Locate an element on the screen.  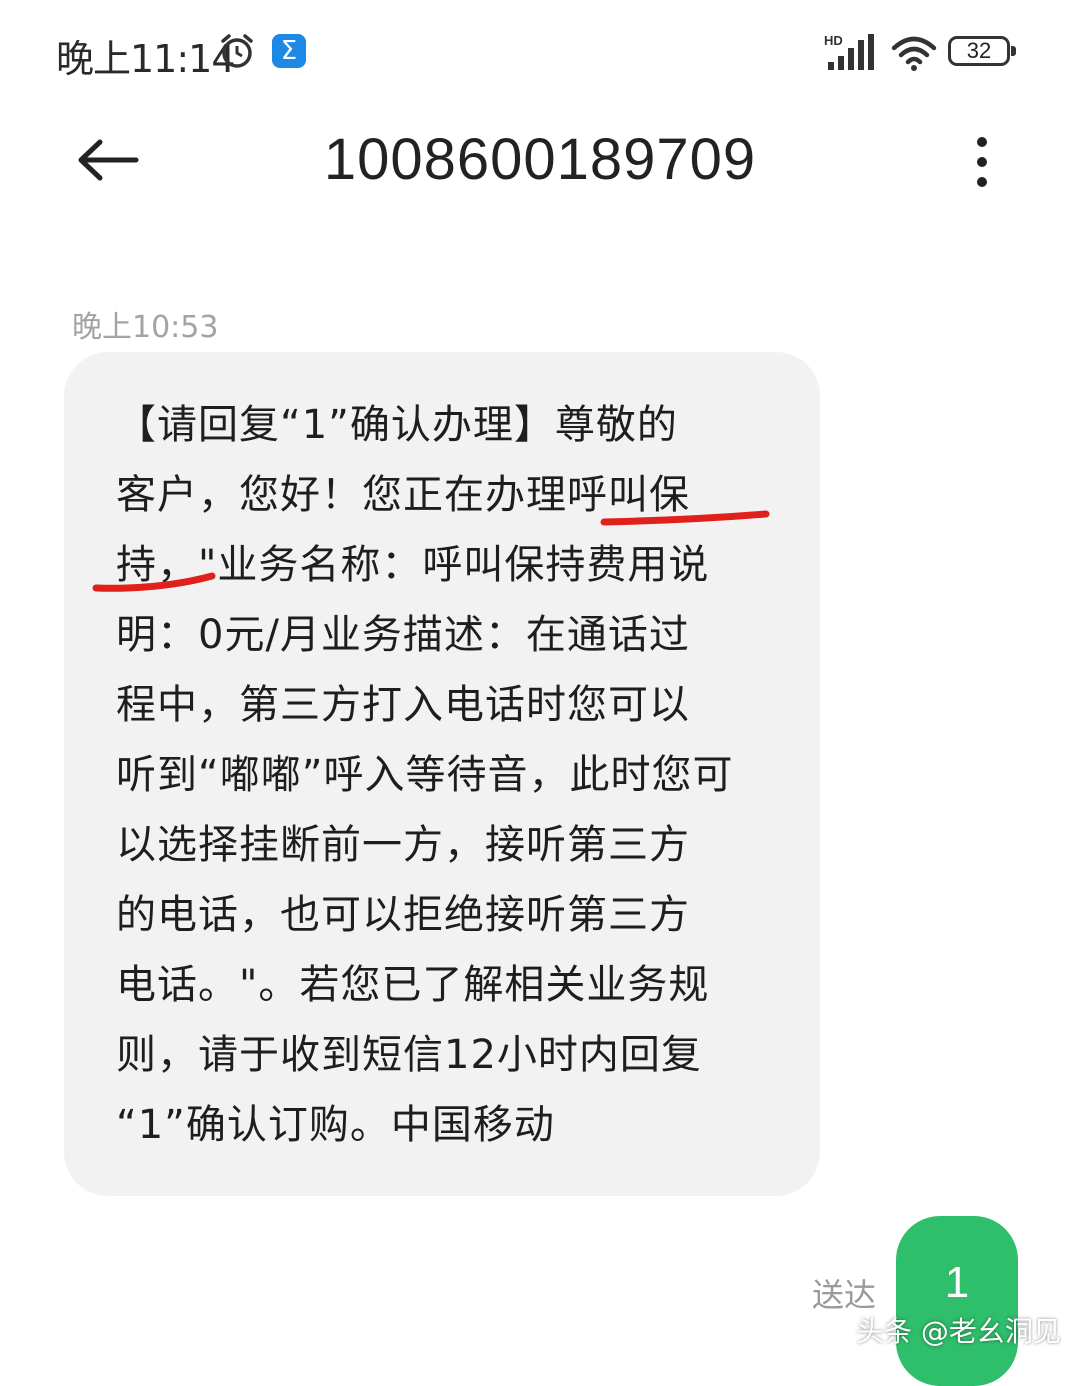
message-line: 的电话，也可以拒绝接听第三方 is located at coordinates (403, 915).